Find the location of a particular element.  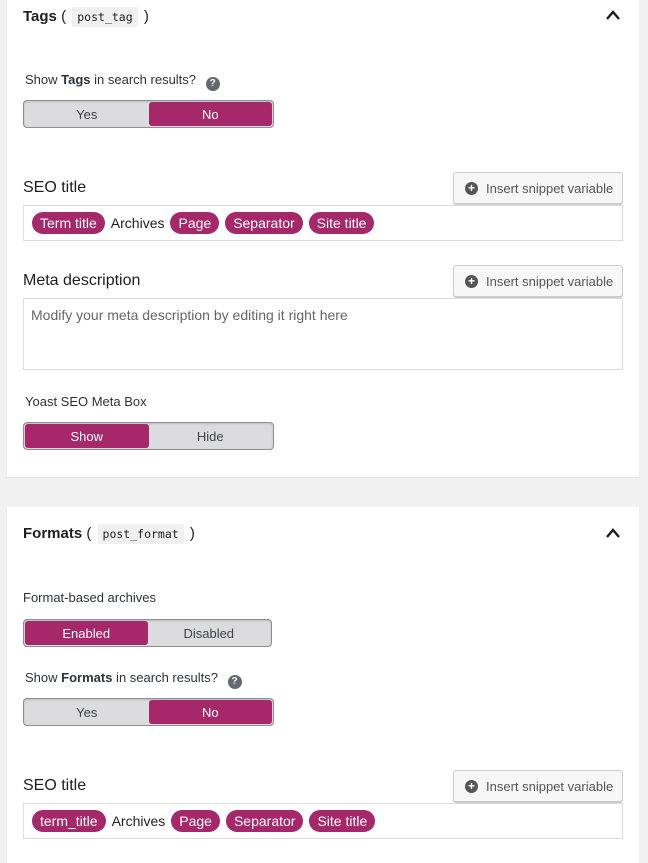

format-archives-toggle: Enabled Disabled is located at coordinates (147, 633).